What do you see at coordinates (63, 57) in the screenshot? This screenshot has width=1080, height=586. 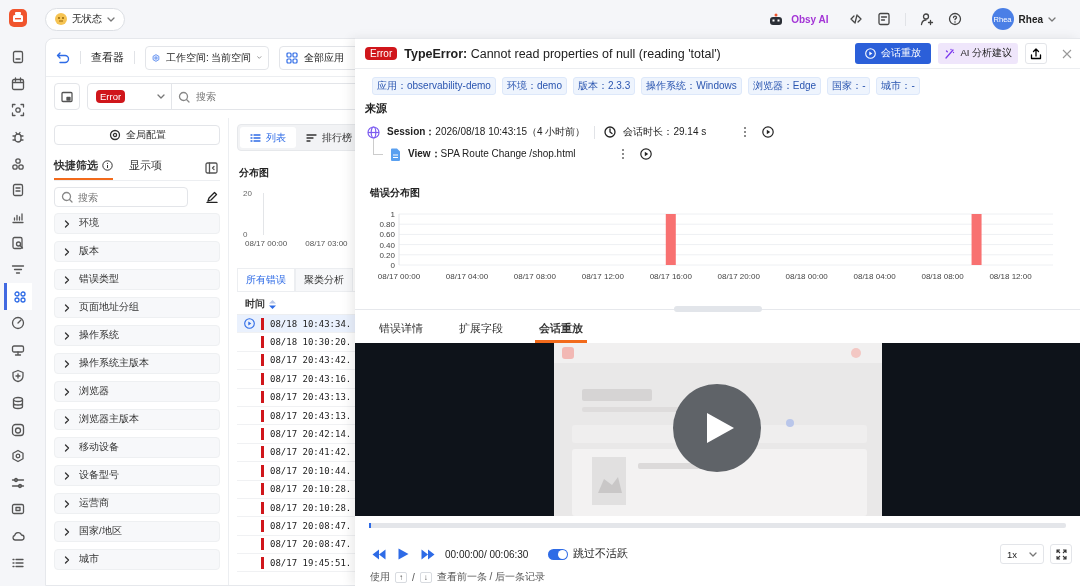 I see `back-icon` at bounding box center [63, 57].